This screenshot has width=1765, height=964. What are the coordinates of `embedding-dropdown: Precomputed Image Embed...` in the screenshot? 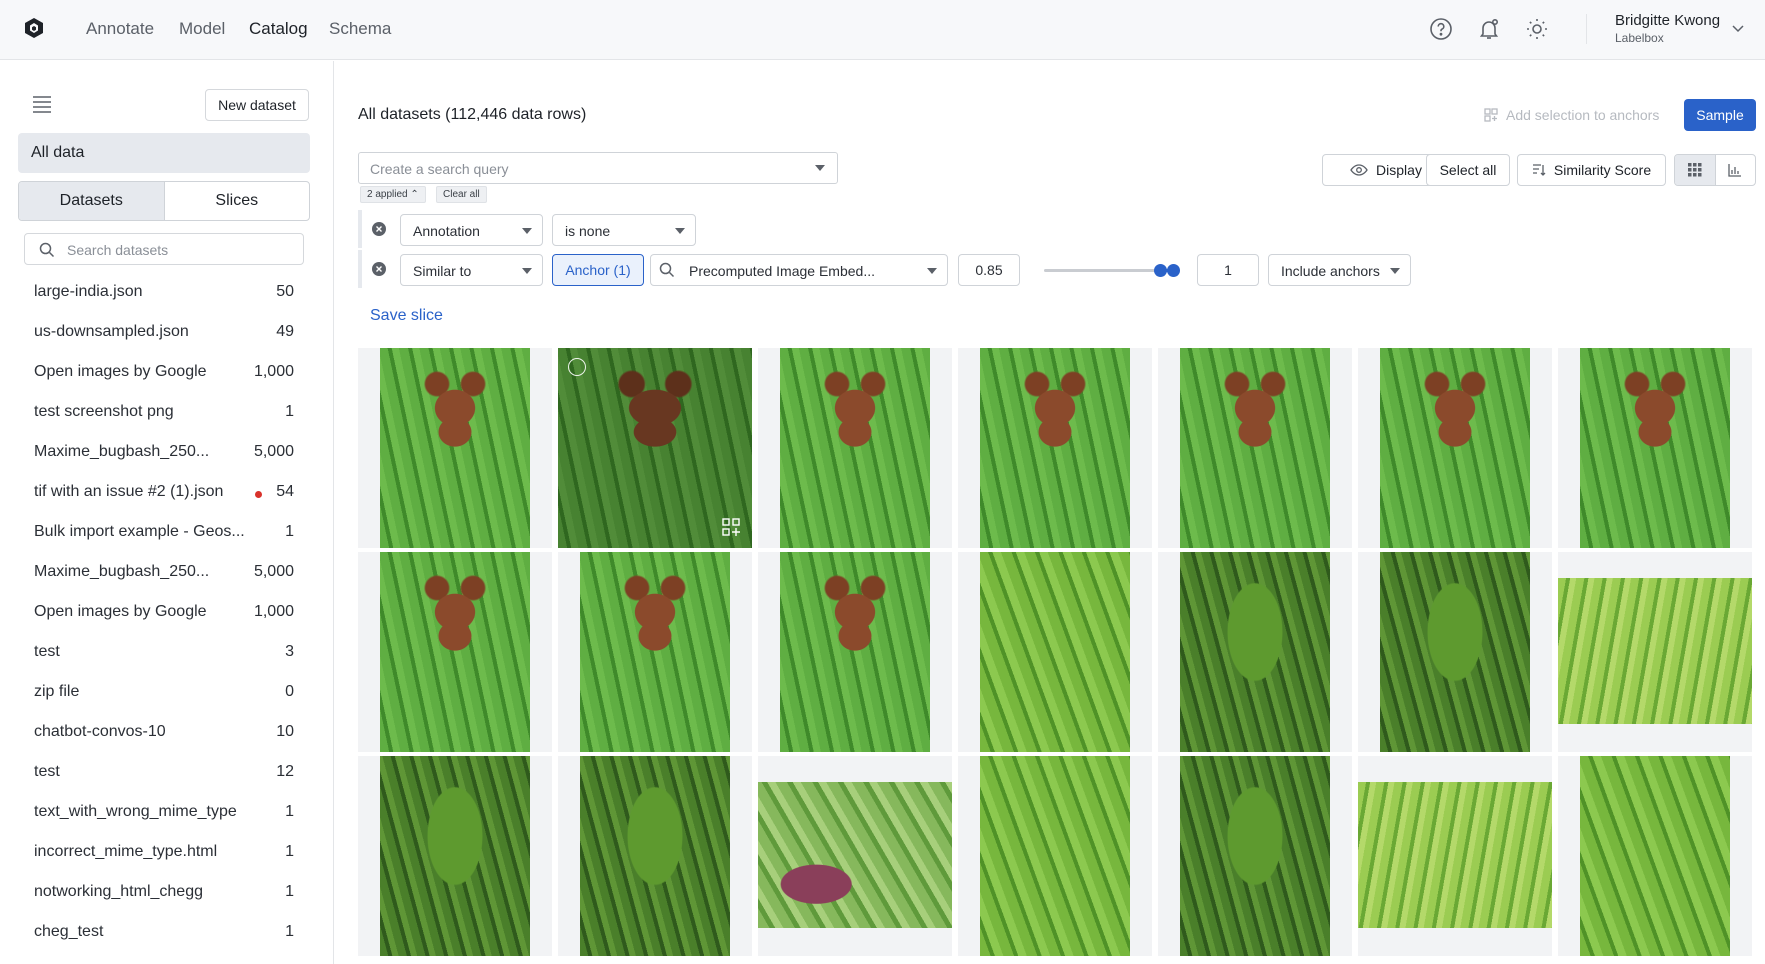 It's located at (799, 270).